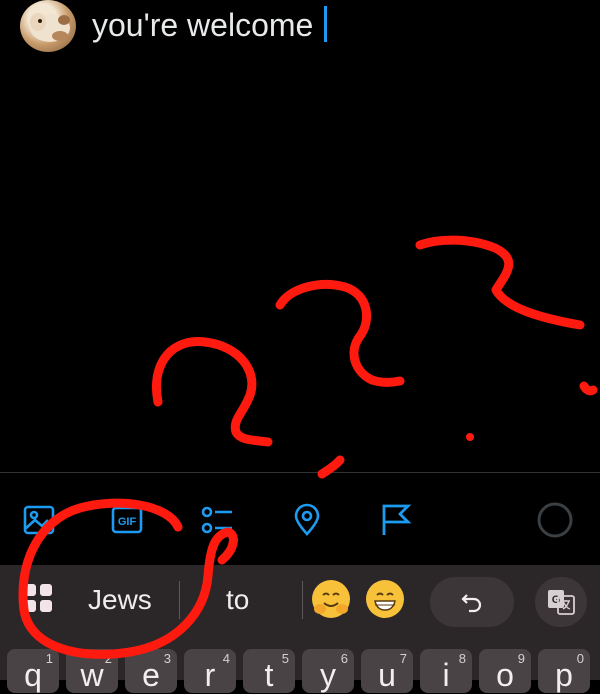 This screenshot has height=694, width=600. I want to click on suggestion-2: to, so click(237, 600).